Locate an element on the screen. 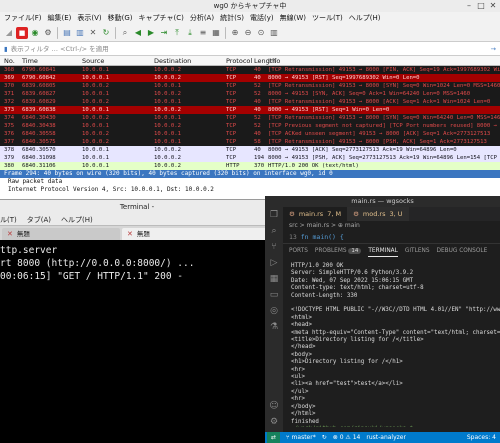  panel-tab-gitlens: GITLENS is located at coordinates (417, 250).